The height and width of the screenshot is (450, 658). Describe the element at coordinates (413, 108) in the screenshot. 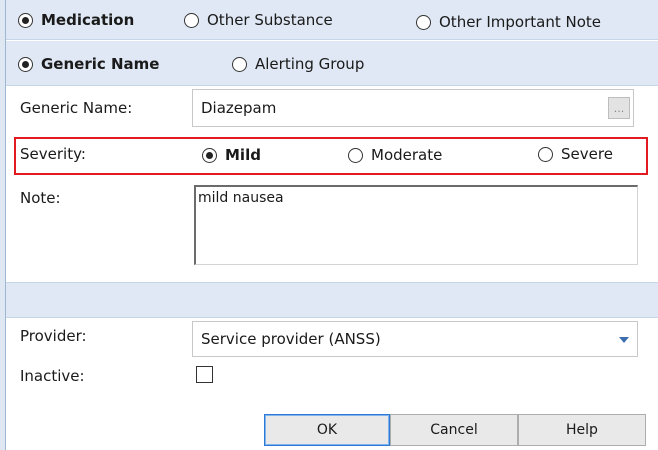

I see `generic-name-field: Diazepam` at that location.